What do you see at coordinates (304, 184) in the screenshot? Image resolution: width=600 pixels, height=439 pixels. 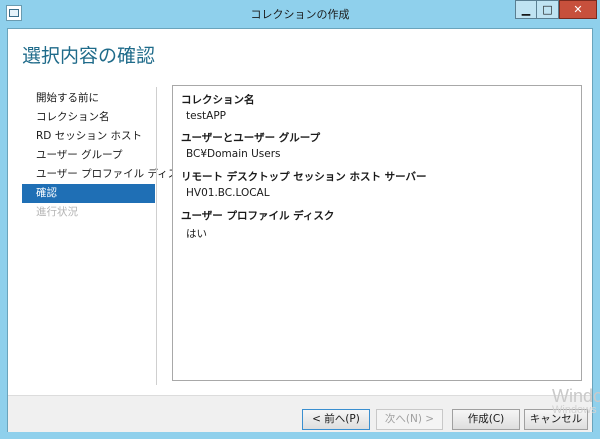 I see `summary-section-session-host-servers: リモート デスクトップ セッション ホスト サーバー HV01.BC.LOCAL` at bounding box center [304, 184].